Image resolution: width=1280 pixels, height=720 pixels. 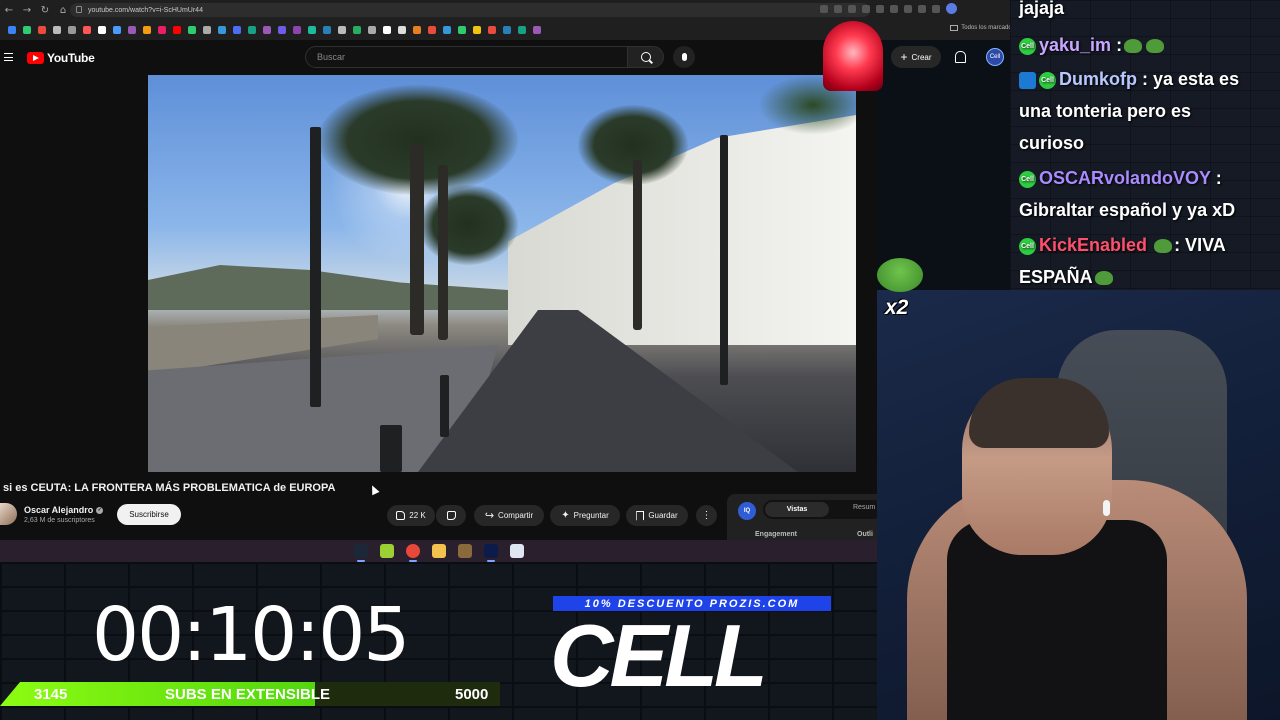 I want to click on chat-message: una tonteria pero es, so click(x=1105, y=111).